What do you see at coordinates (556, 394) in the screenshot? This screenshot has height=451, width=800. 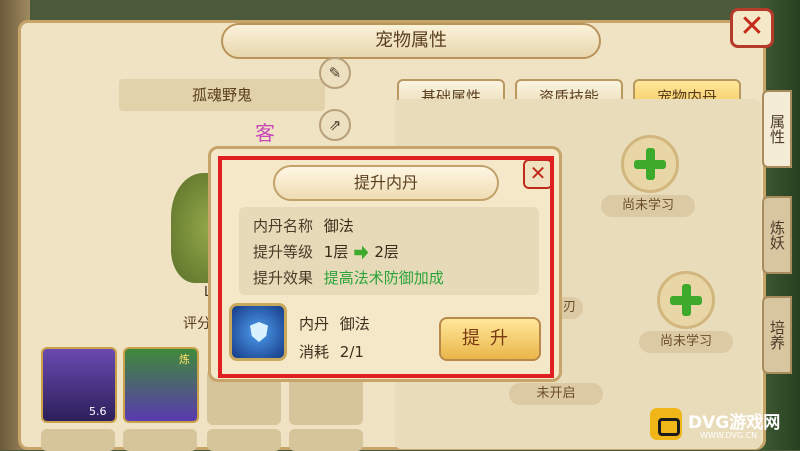 I see `core-slot-3-label: 未开启` at bounding box center [556, 394].